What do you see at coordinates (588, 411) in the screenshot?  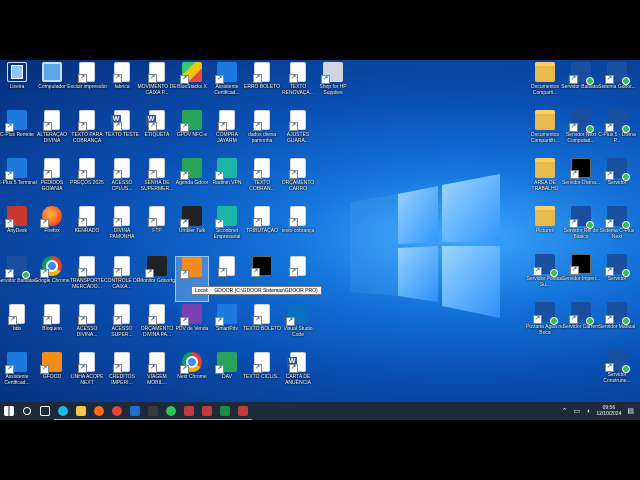 I see `volume-icon: ◖` at bounding box center [588, 411].